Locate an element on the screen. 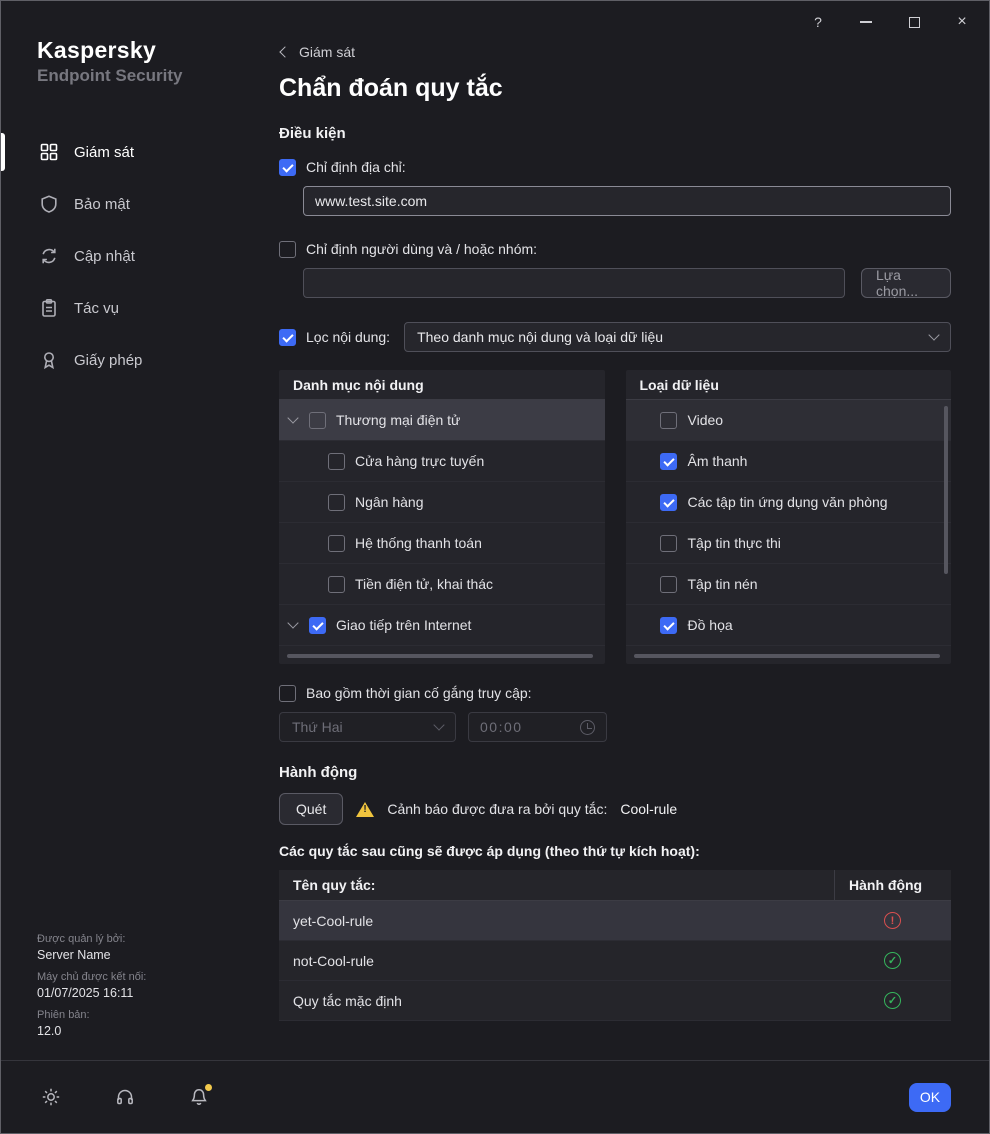 This screenshot has height=1134, width=990. category-row: Ngân hàng is located at coordinates (442, 502).